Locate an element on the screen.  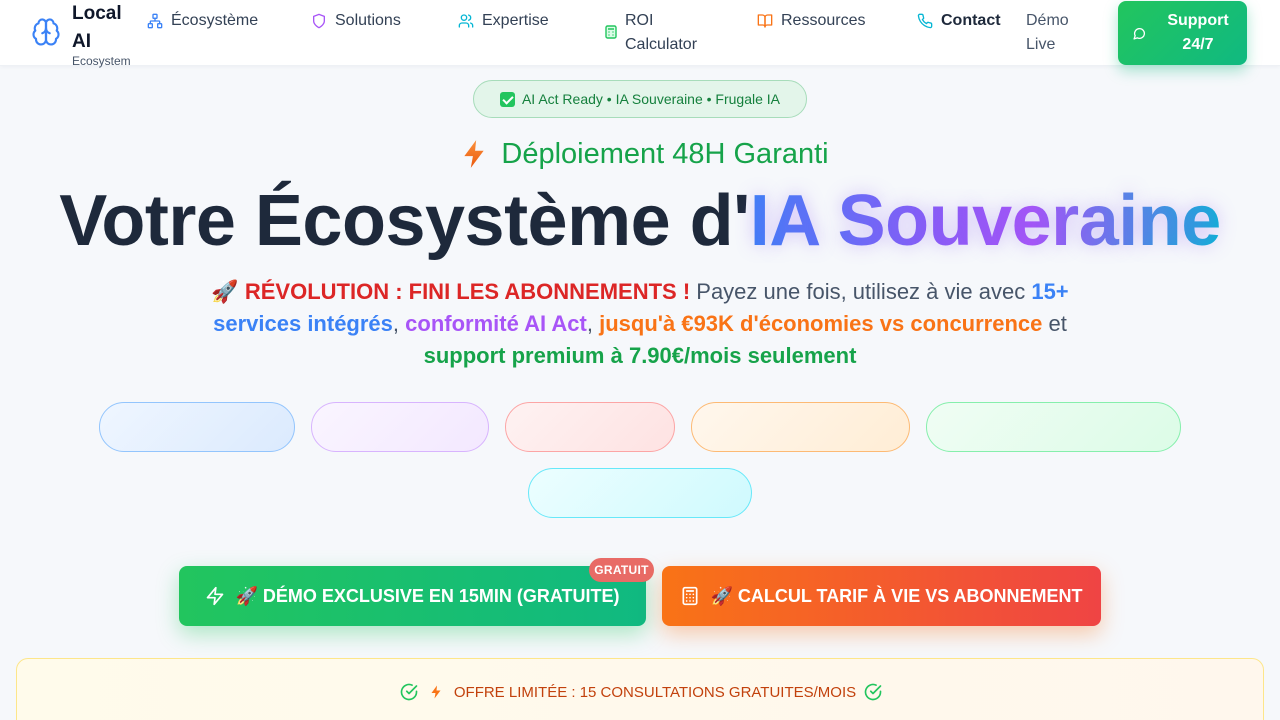
support-price-text: support premium à 7.90€/mois seulement is located at coordinates (640, 355).